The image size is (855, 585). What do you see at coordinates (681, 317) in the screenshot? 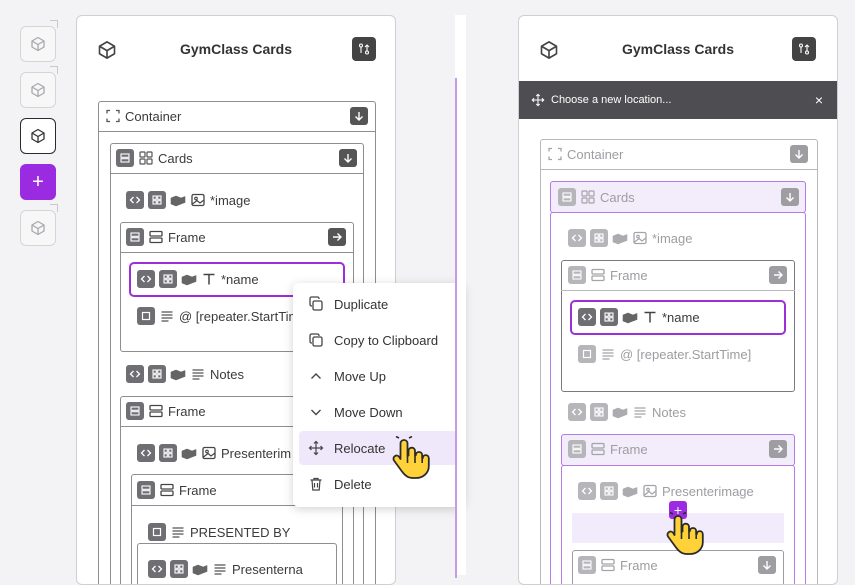
I see `name-label: *name` at bounding box center [681, 317].